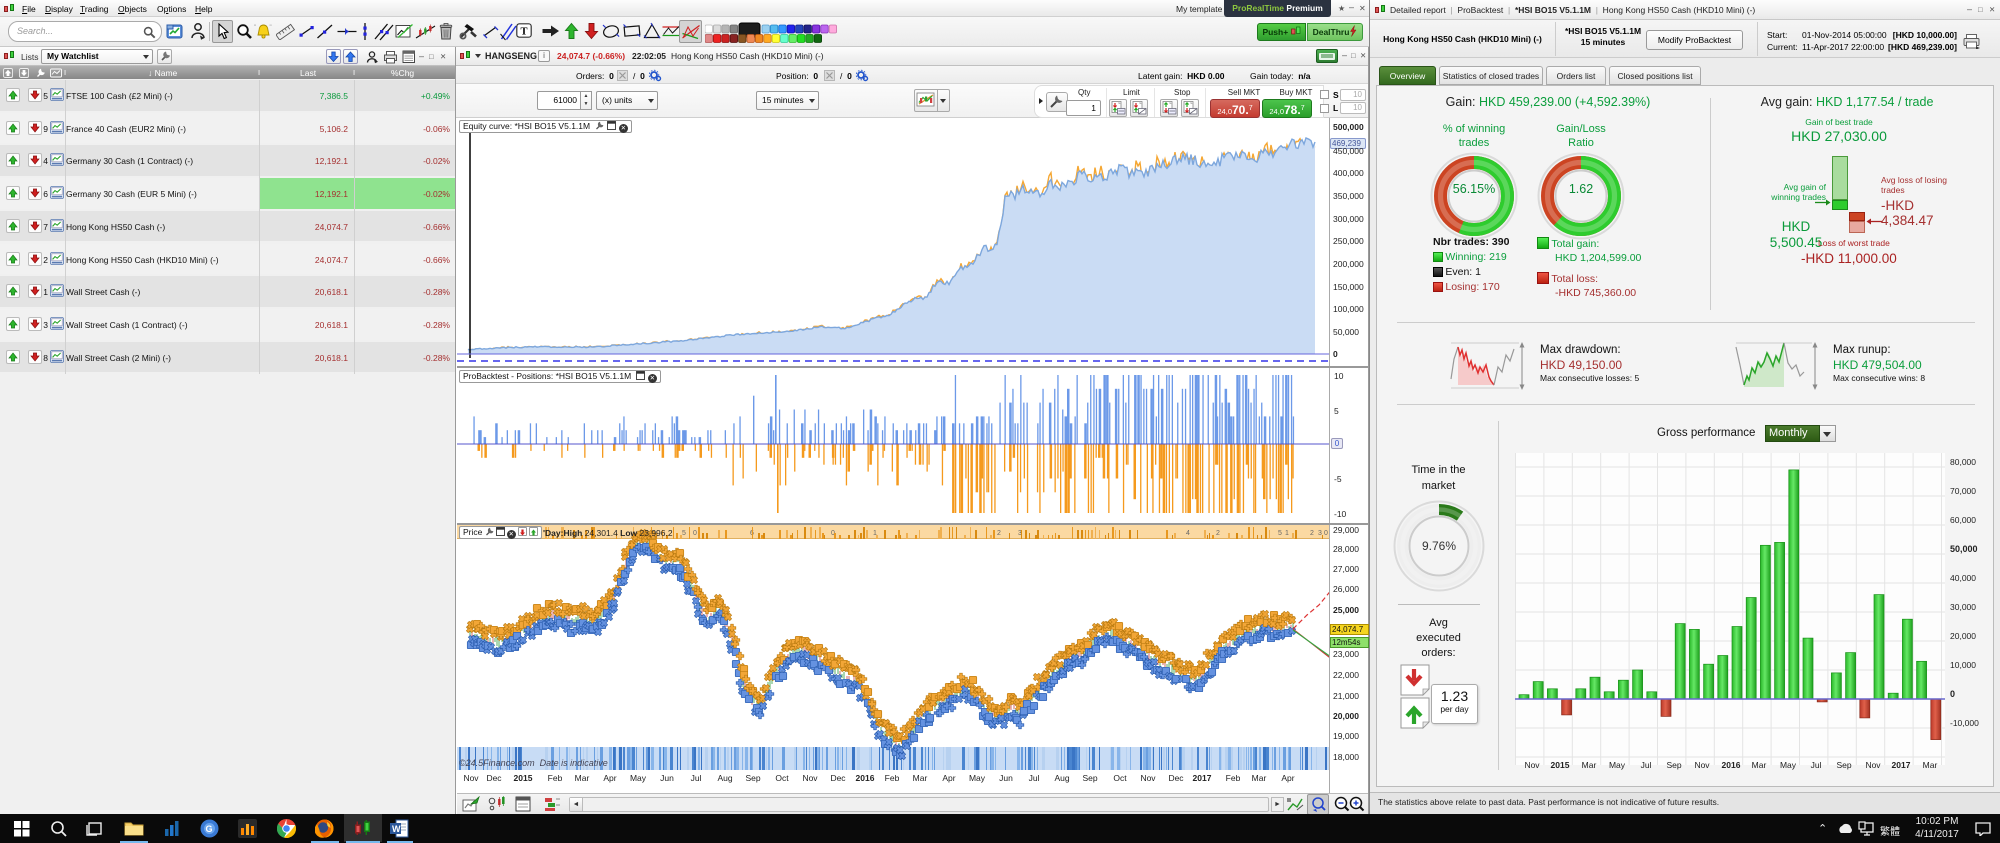 This screenshot has height=843, width=2000. What do you see at coordinates (524, 32) in the screenshot?
I see `svg-text: T` at bounding box center [524, 32].